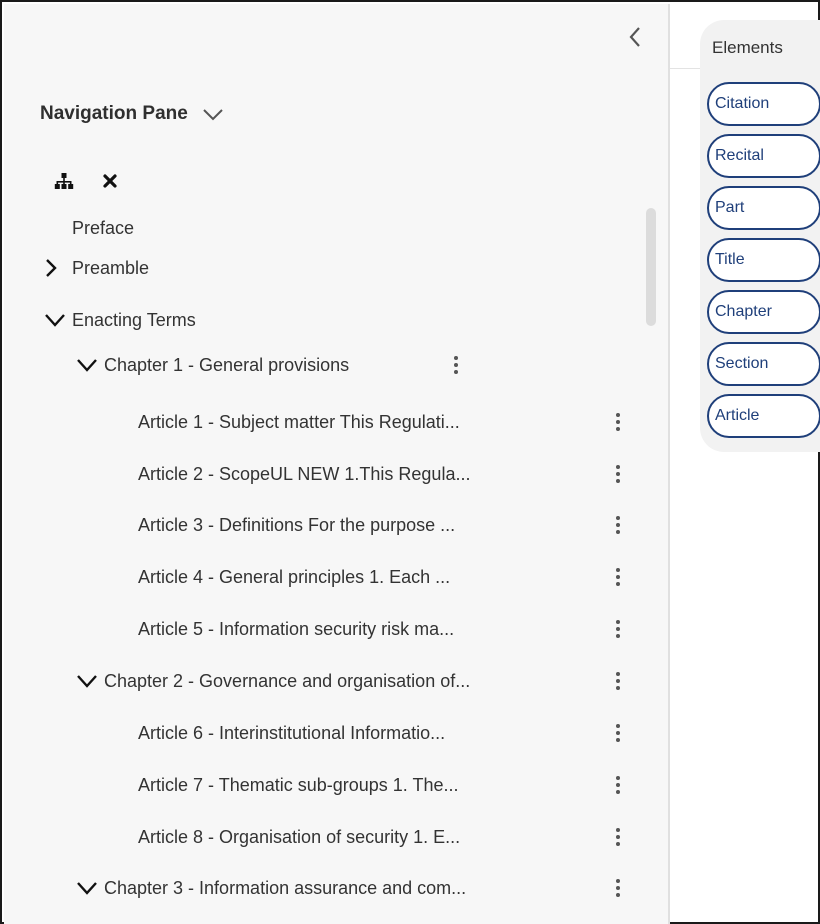 This screenshot has width=820, height=924. What do you see at coordinates (763, 260) in the screenshot?
I see `element-title: Title` at bounding box center [763, 260].